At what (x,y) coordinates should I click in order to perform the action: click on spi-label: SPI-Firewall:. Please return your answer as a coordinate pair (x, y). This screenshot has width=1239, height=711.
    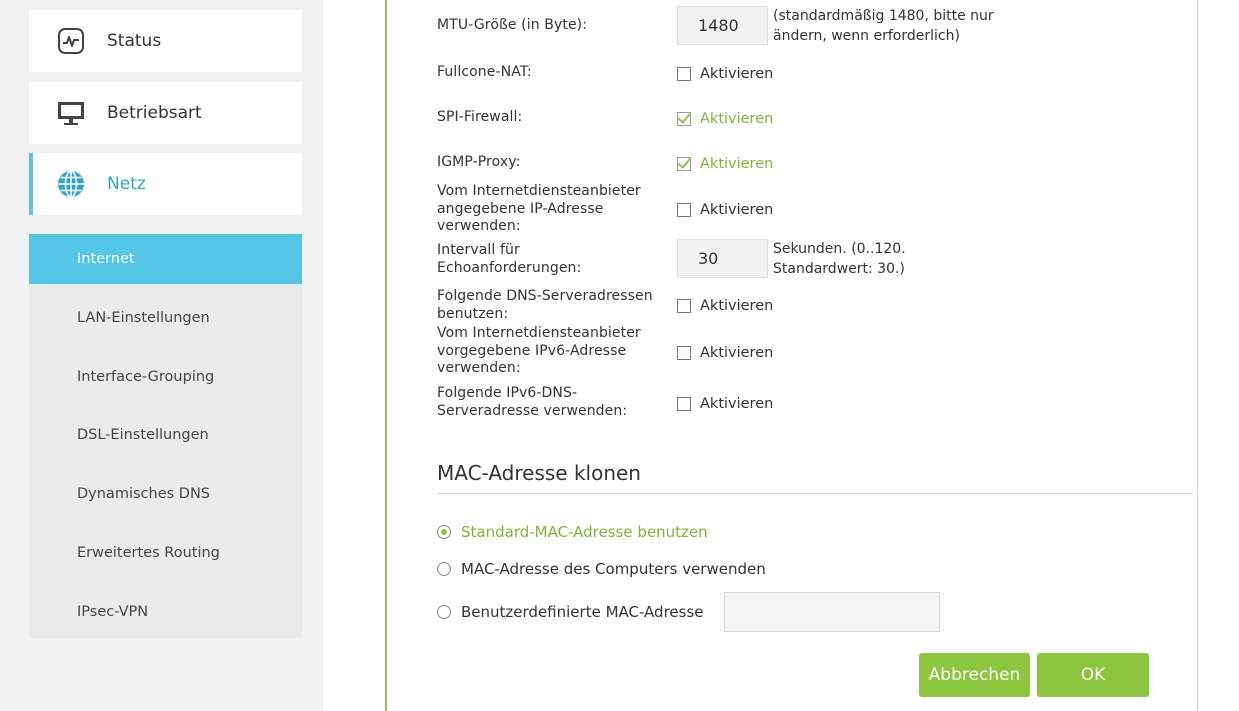
    Looking at the image, I should click on (480, 117).